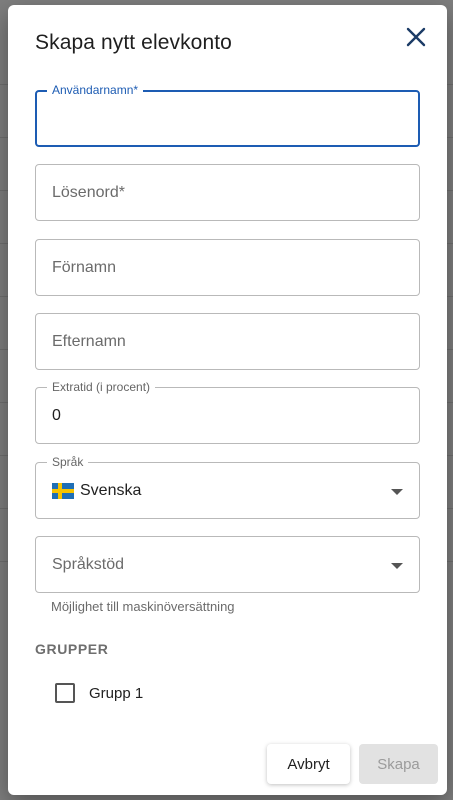 This screenshot has height=800, width=453. I want to click on first-name-field: Förnamn, so click(227, 267).